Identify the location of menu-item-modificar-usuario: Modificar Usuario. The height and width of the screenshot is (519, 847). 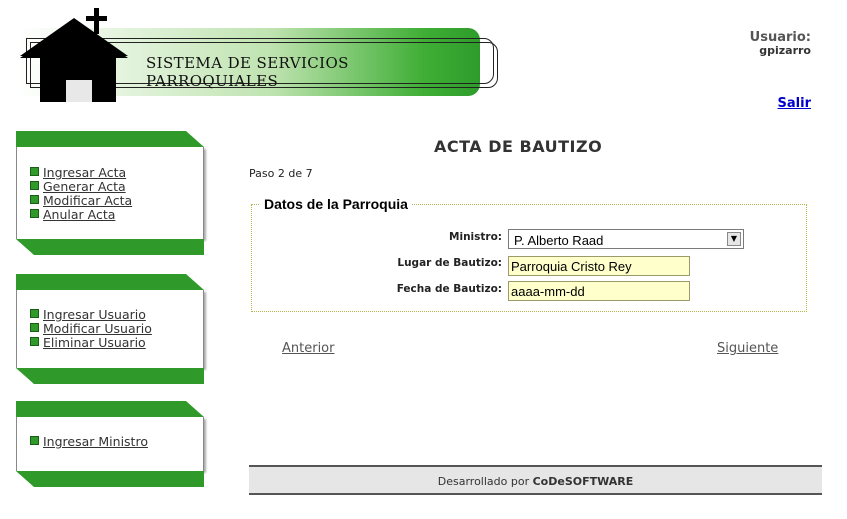
(91, 329).